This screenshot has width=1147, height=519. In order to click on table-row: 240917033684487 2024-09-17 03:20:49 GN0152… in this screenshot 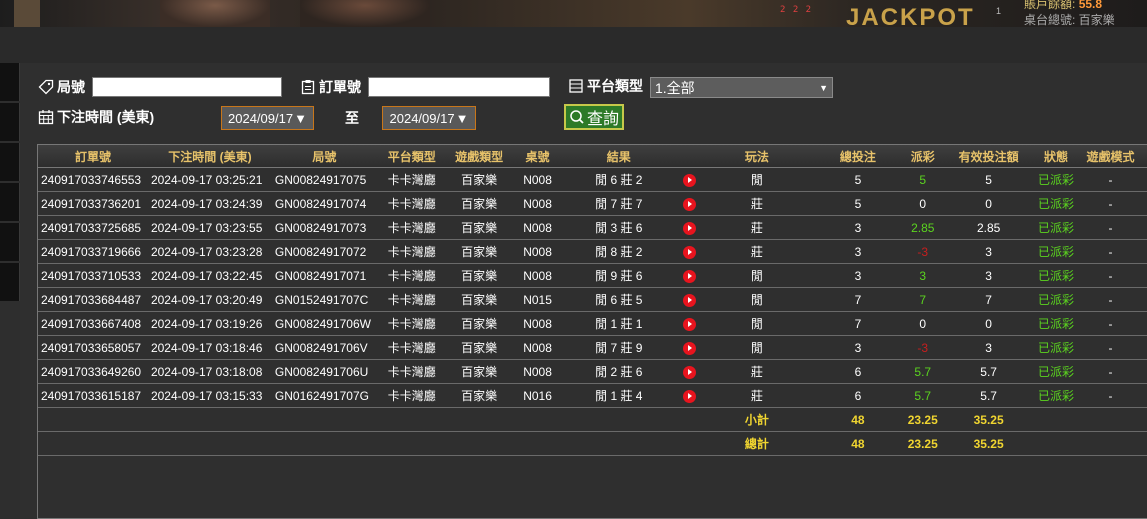, I will do `click(592, 299)`.